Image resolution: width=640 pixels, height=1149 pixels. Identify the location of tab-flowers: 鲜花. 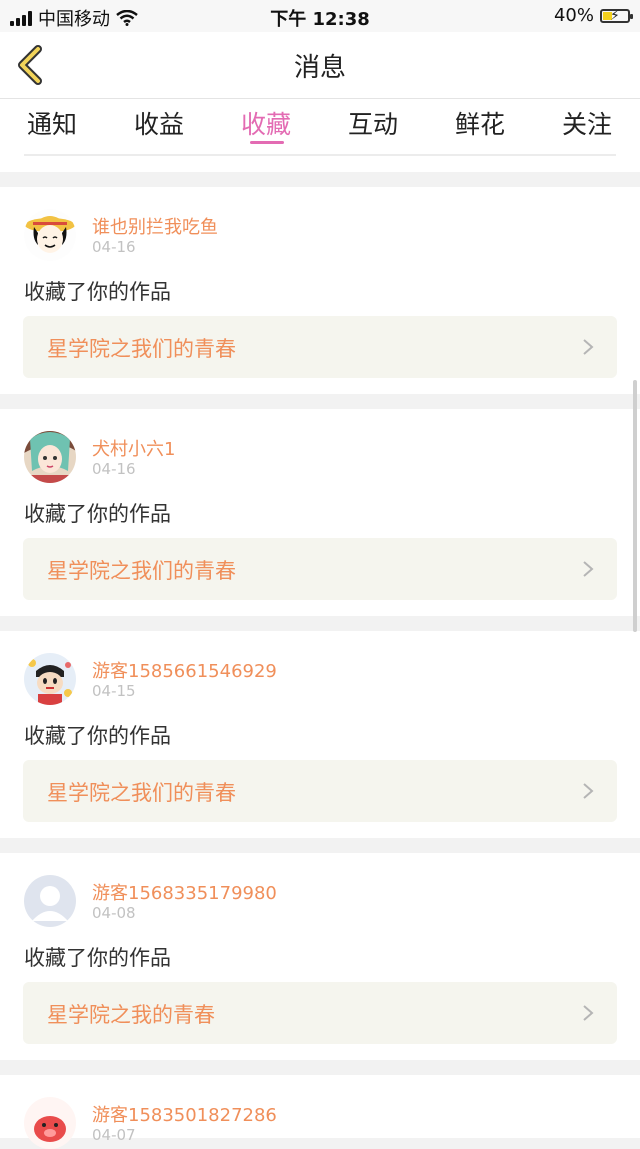
(480, 123).